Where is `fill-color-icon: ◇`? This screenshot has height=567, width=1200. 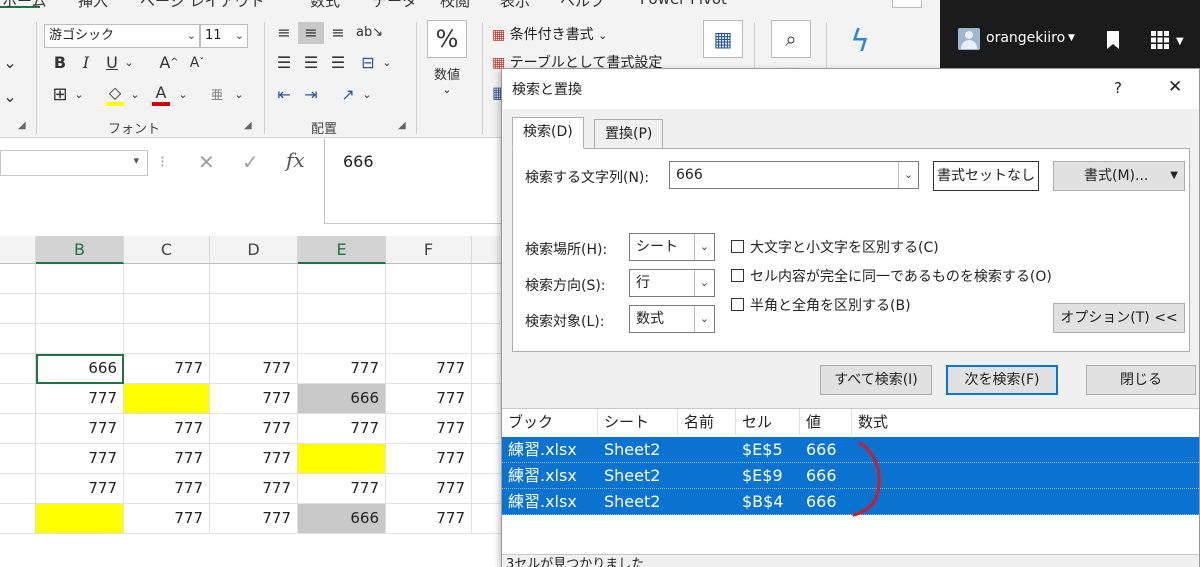 fill-color-icon: ◇ is located at coordinates (115, 94).